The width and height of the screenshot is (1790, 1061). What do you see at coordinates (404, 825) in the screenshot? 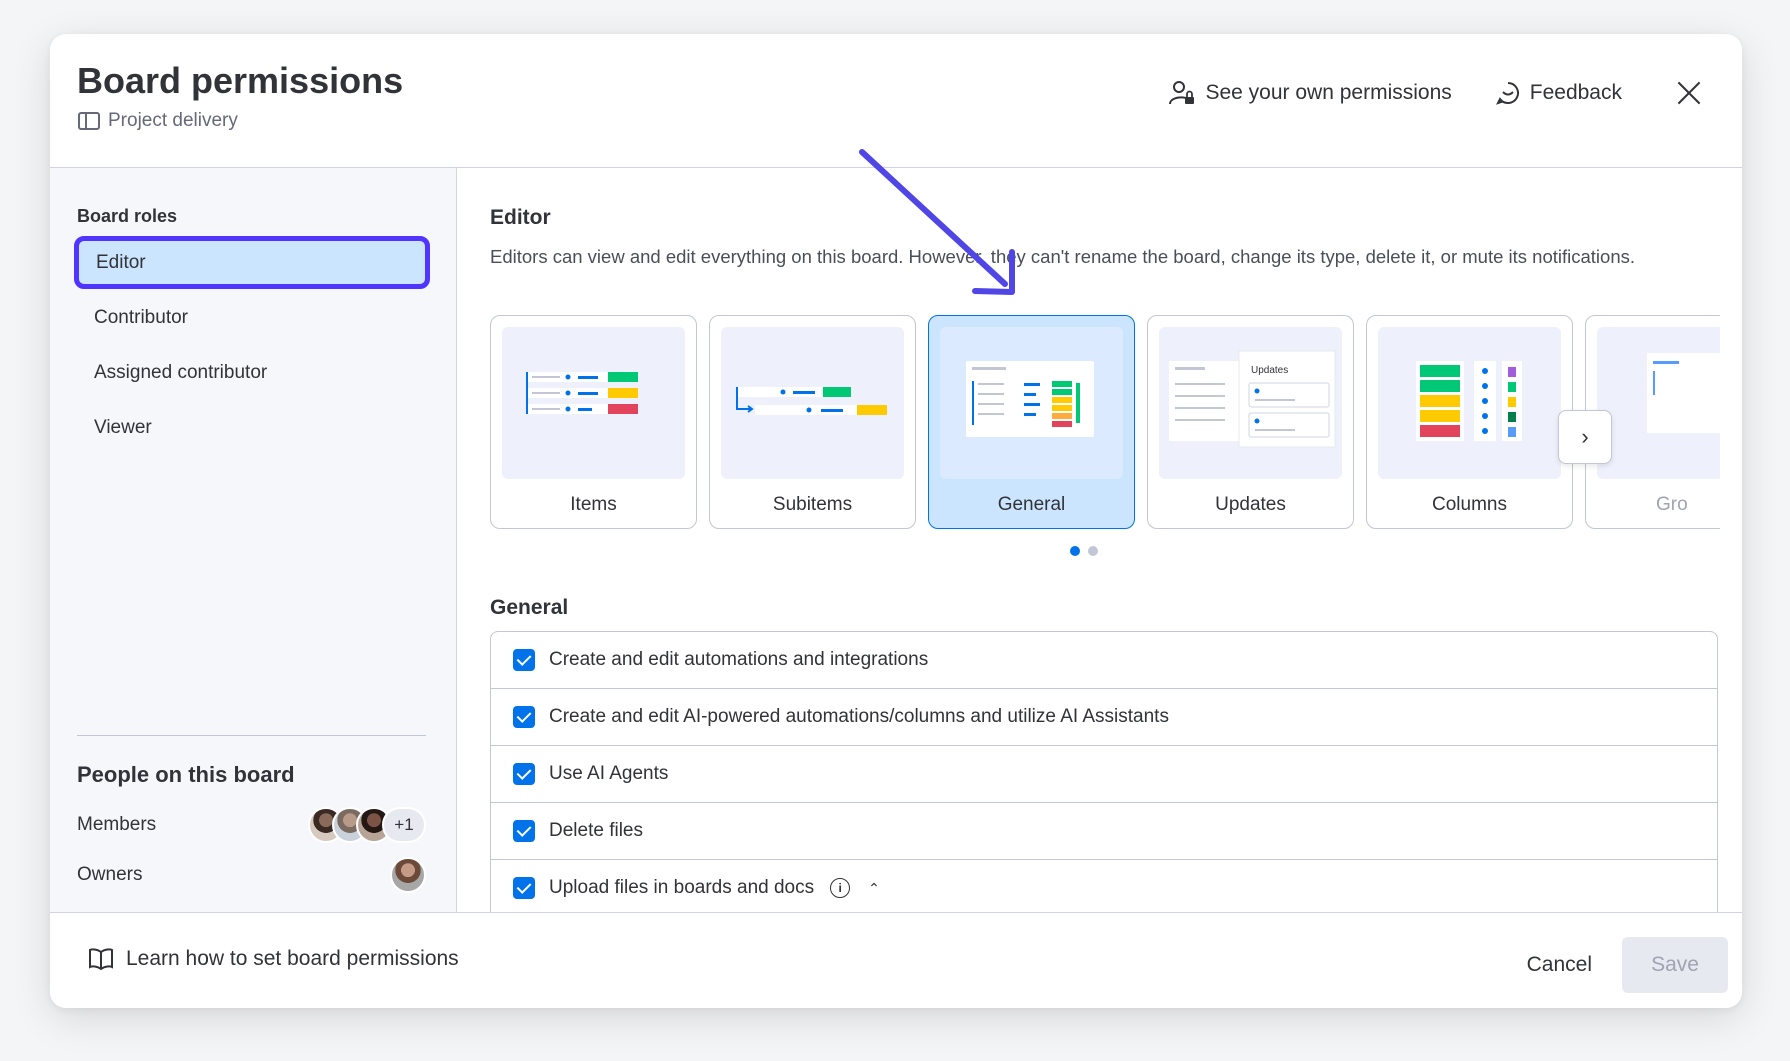
I see `members-extra-count: +1` at bounding box center [404, 825].